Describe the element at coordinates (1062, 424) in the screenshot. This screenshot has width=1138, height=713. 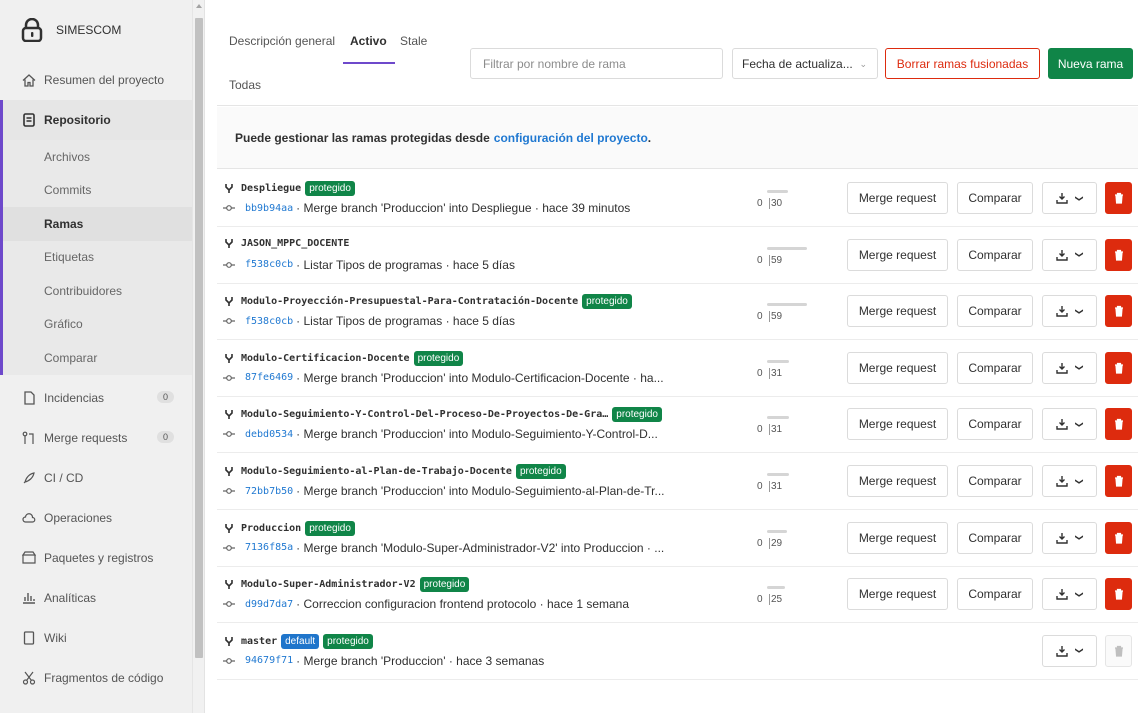
I see `download-icon` at that location.